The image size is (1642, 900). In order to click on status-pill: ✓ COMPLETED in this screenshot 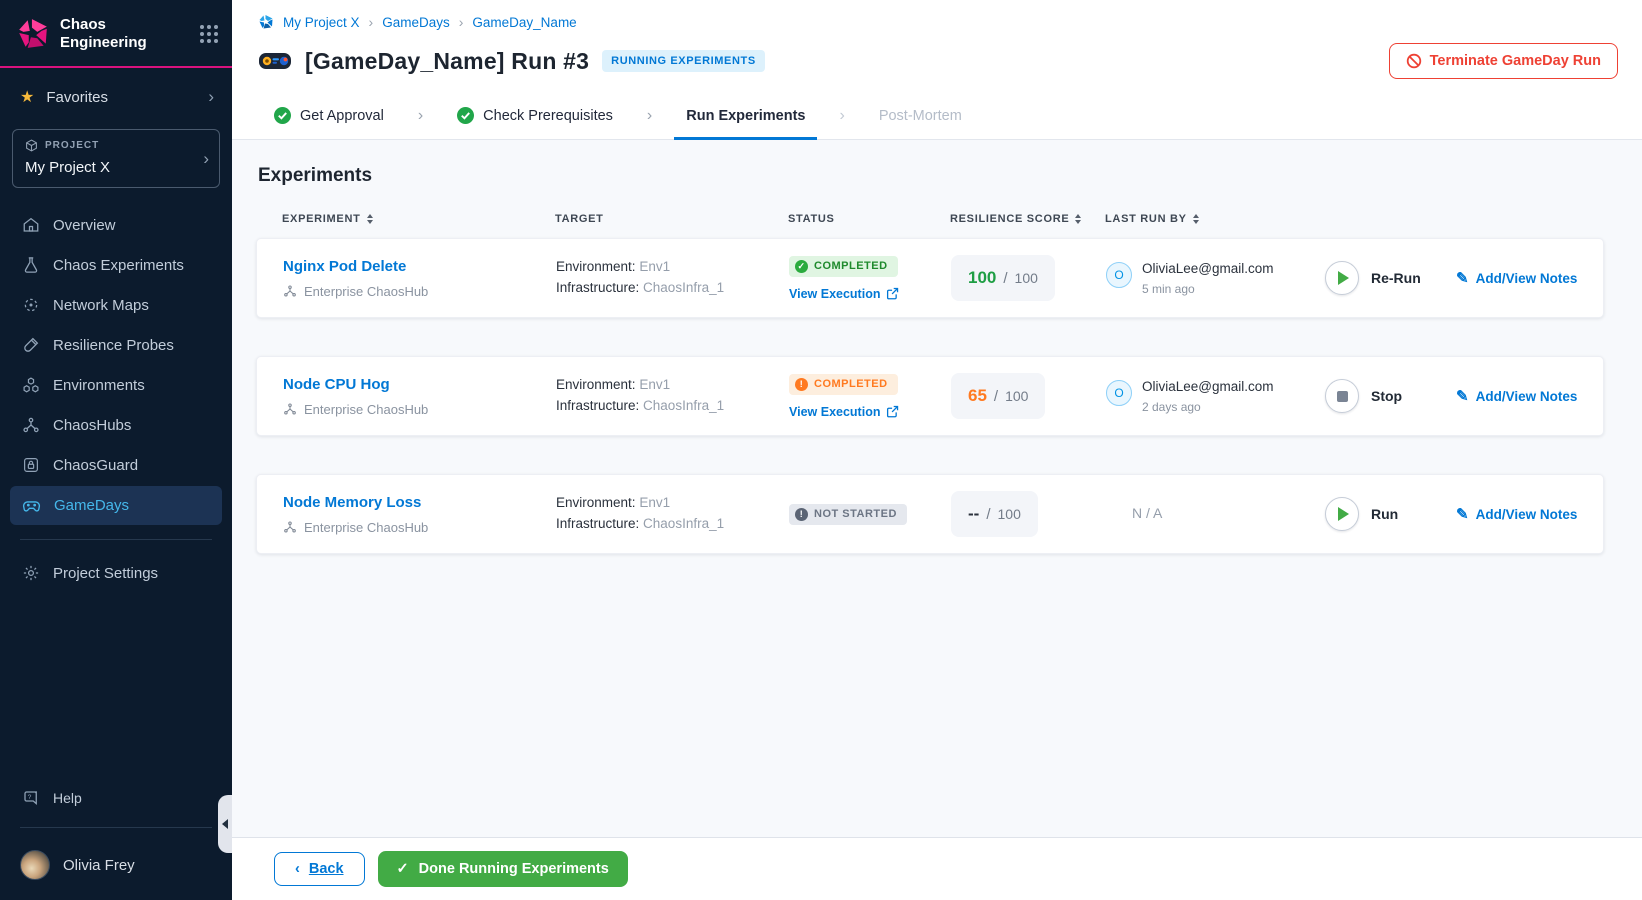, I will do `click(843, 266)`.